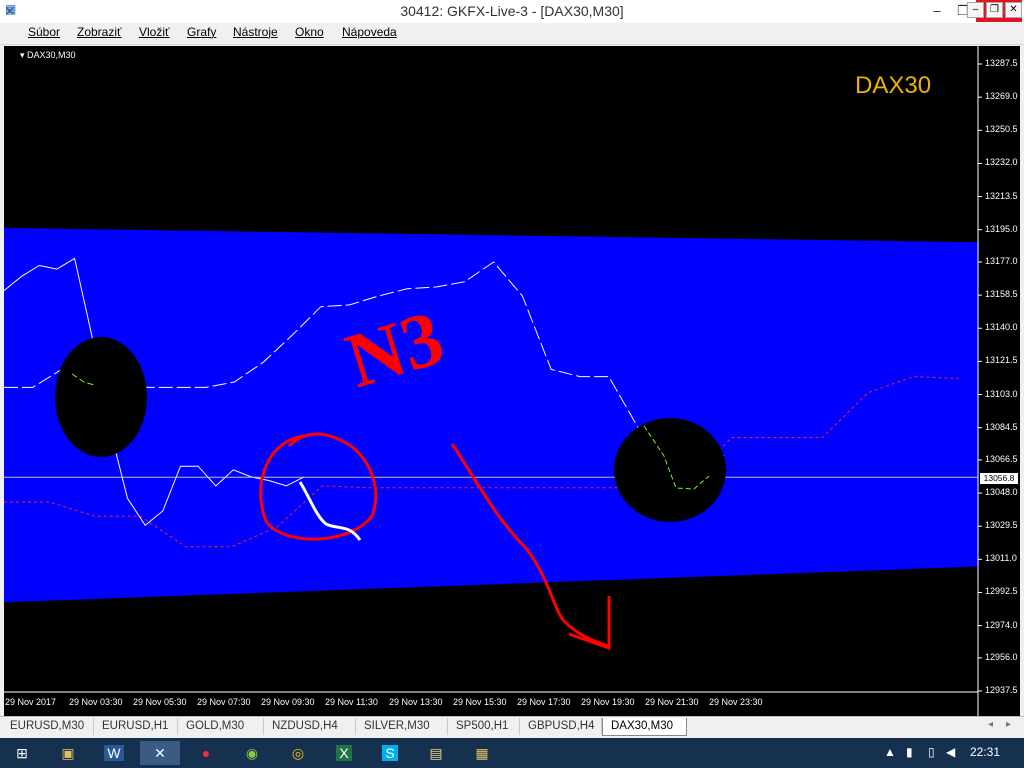 The image size is (1024, 768). What do you see at coordinates (1001, 525) in the screenshot?
I see `price-tick-label: 13029.5` at bounding box center [1001, 525].